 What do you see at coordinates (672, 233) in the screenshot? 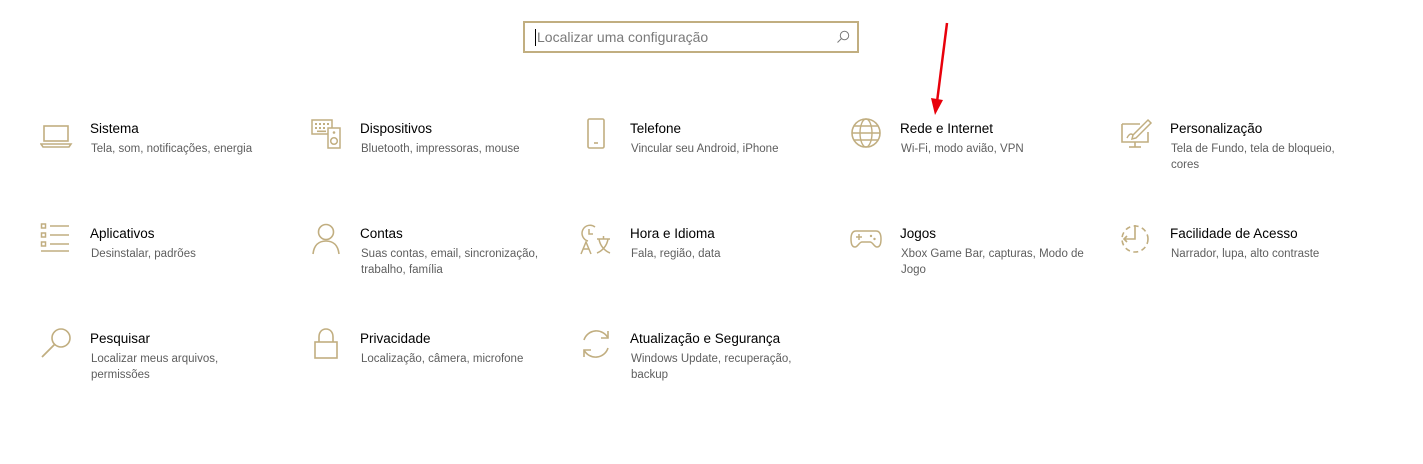
I see `tile-title: Hora e Idioma` at bounding box center [672, 233].